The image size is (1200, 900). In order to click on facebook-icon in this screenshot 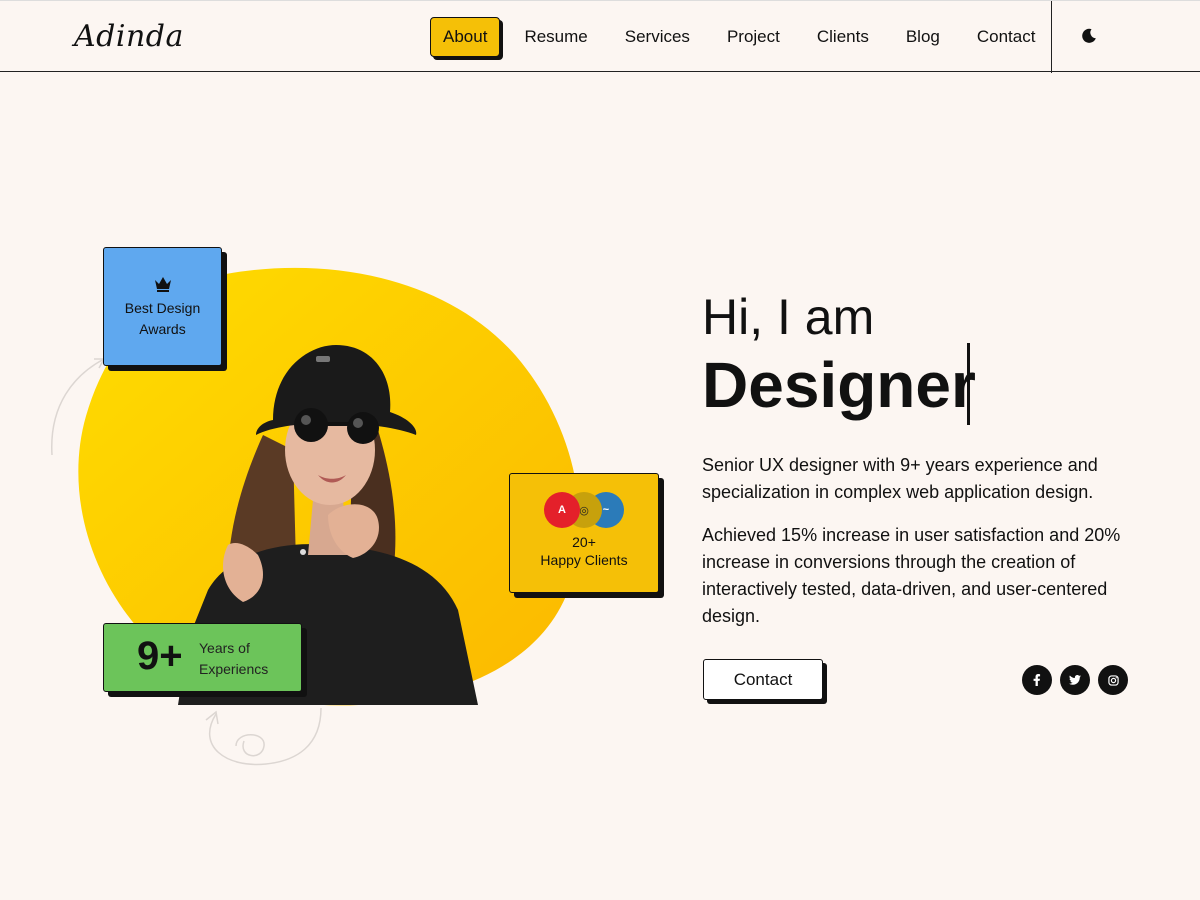, I will do `click(1037, 680)`.